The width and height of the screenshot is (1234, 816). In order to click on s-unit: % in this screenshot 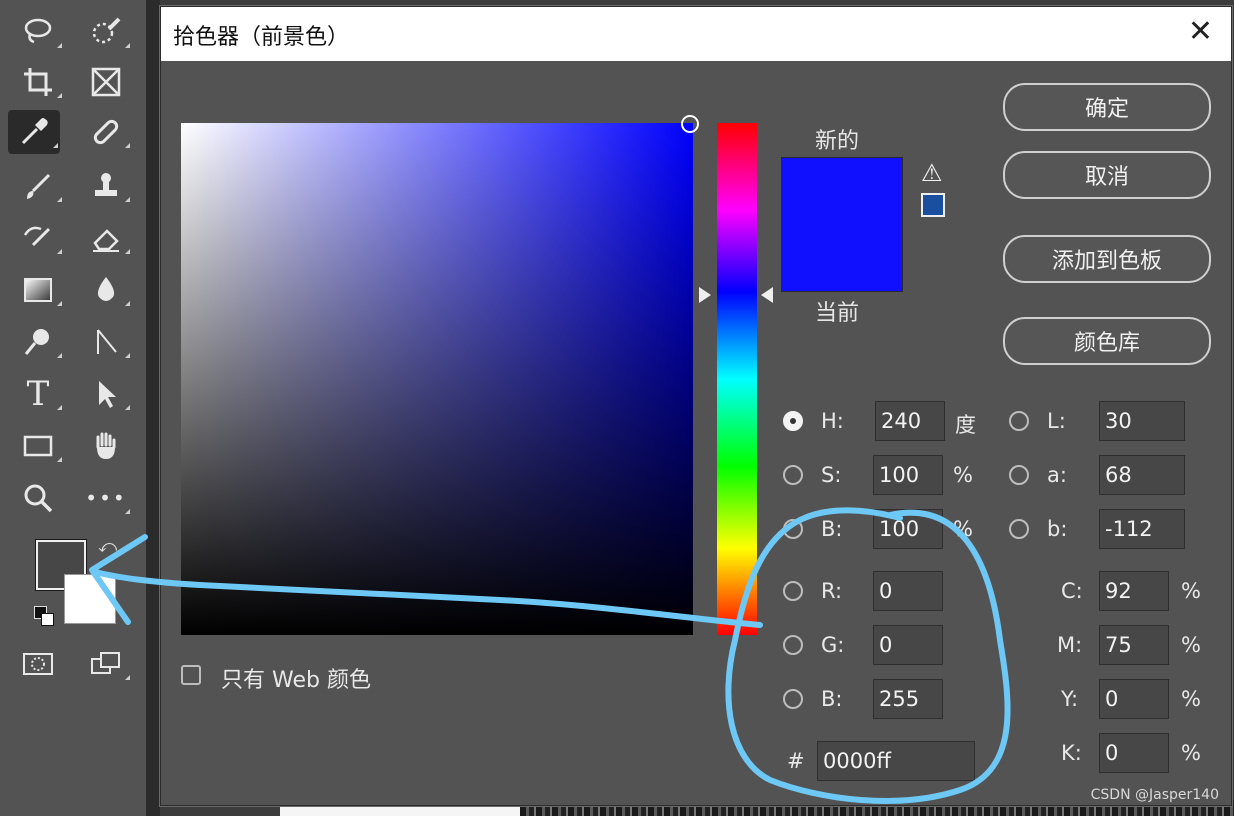, I will do `click(963, 475)`.